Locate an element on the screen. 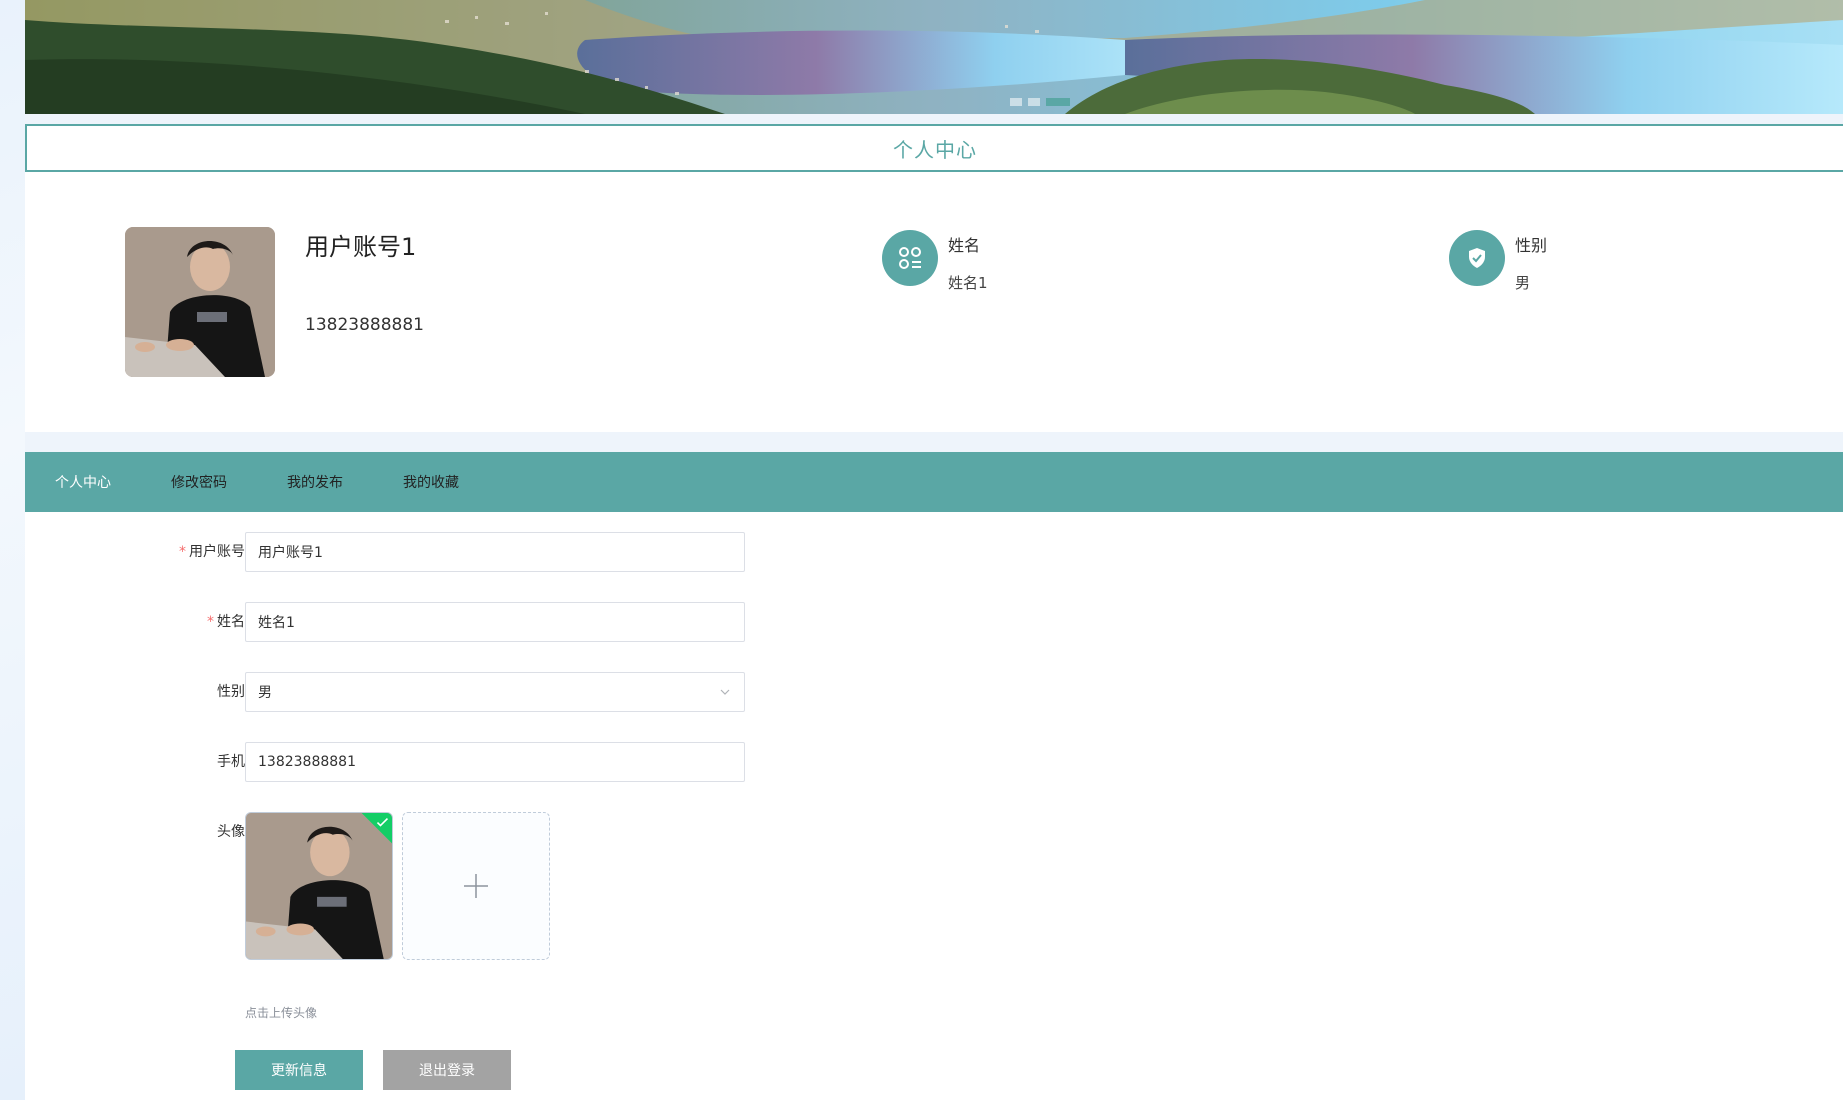  phone-input is located at coordinates (495, 762).